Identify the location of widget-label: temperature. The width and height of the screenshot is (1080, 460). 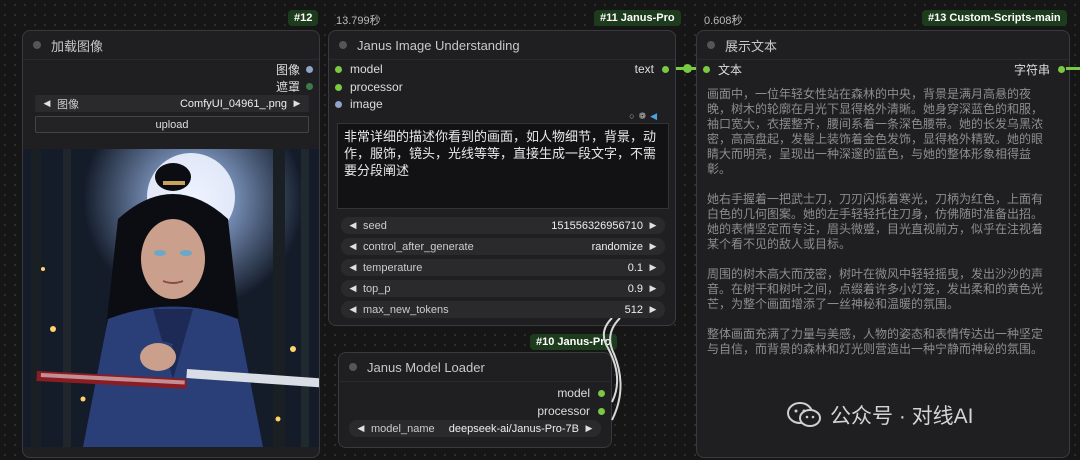
(393, 267).